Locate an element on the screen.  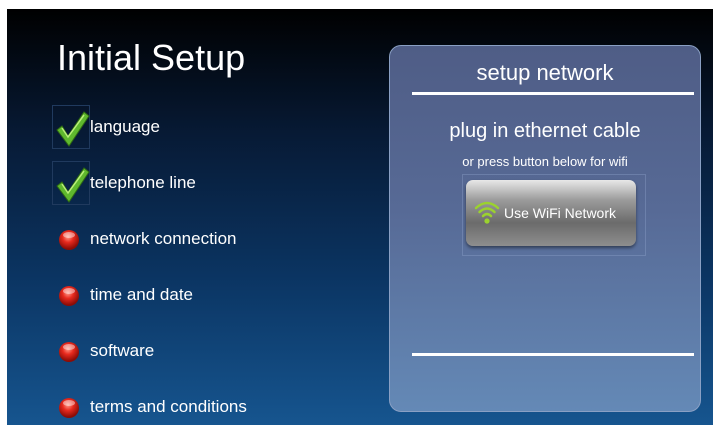
step-label: software is located at coordinates (122, 350).